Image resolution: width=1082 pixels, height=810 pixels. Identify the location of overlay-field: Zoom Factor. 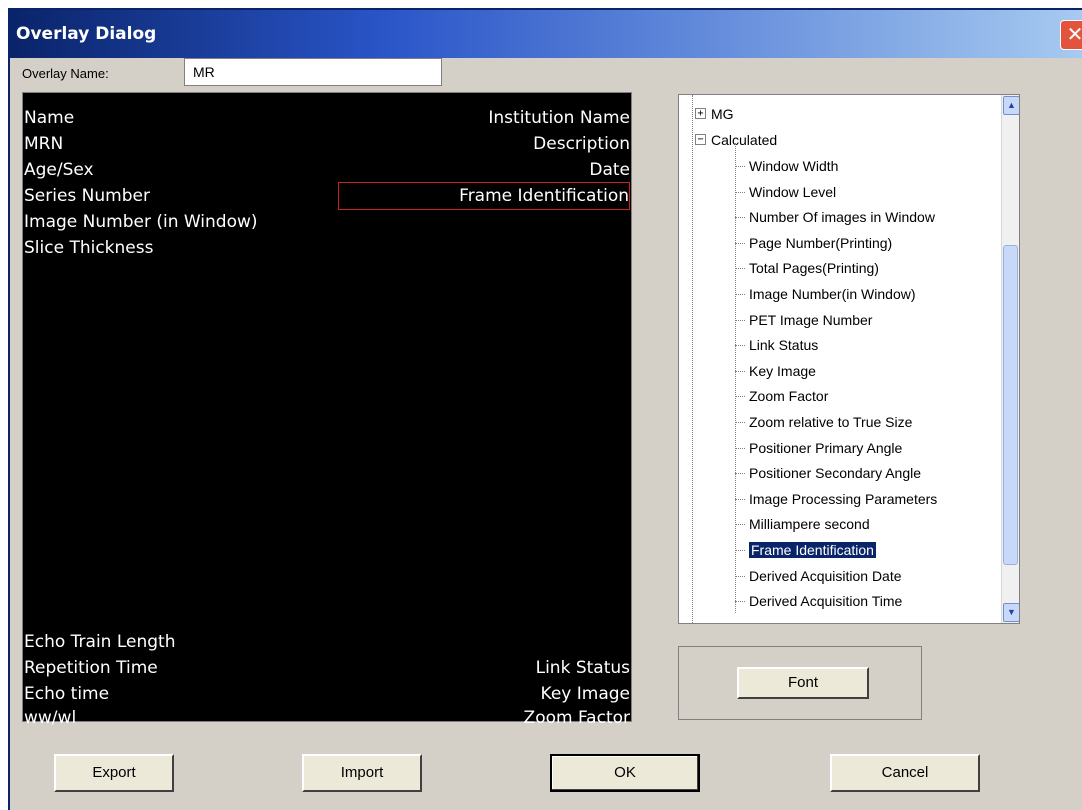
(577, 718).